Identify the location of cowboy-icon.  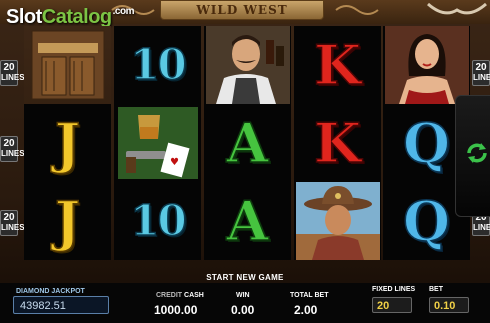
(337, 221).